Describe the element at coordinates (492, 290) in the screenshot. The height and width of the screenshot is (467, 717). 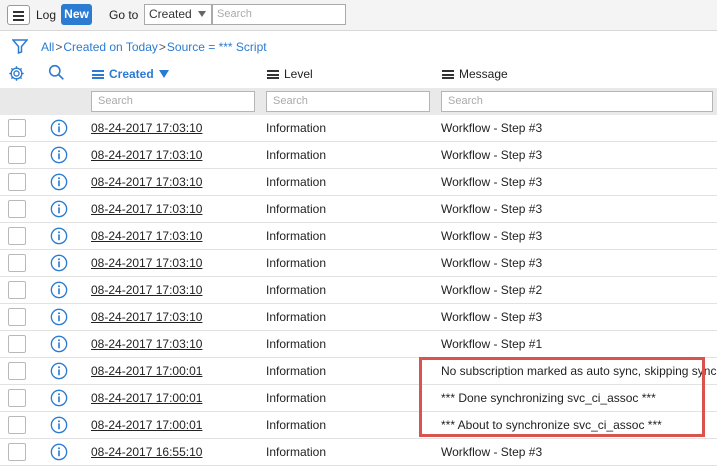
I see `message-cell: Workflow - Step #2` at that location.